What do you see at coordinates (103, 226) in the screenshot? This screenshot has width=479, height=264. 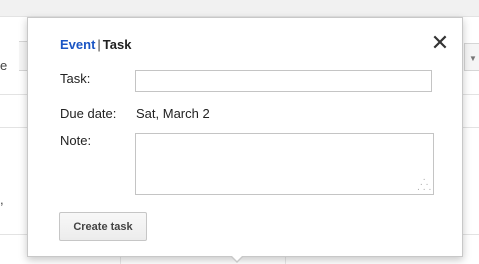 I see `create-task-button: Create task` at bounding box center [103, 226].